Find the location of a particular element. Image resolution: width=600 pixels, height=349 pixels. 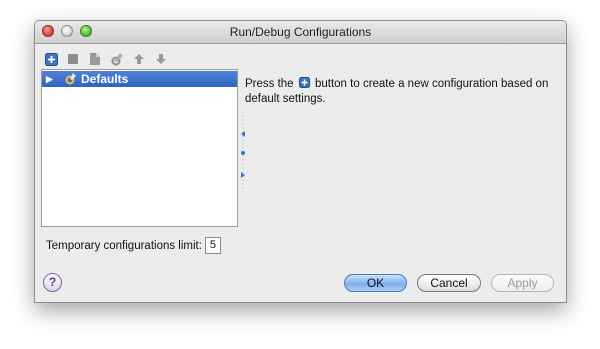

edit-defaults-icon is located at coordinates (117, 59).